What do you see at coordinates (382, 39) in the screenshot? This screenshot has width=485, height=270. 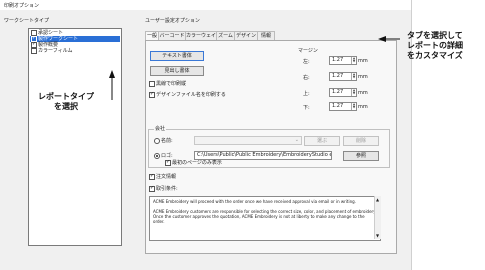 I see `right-arrowhead-icon` at bounding box center [382, 39].